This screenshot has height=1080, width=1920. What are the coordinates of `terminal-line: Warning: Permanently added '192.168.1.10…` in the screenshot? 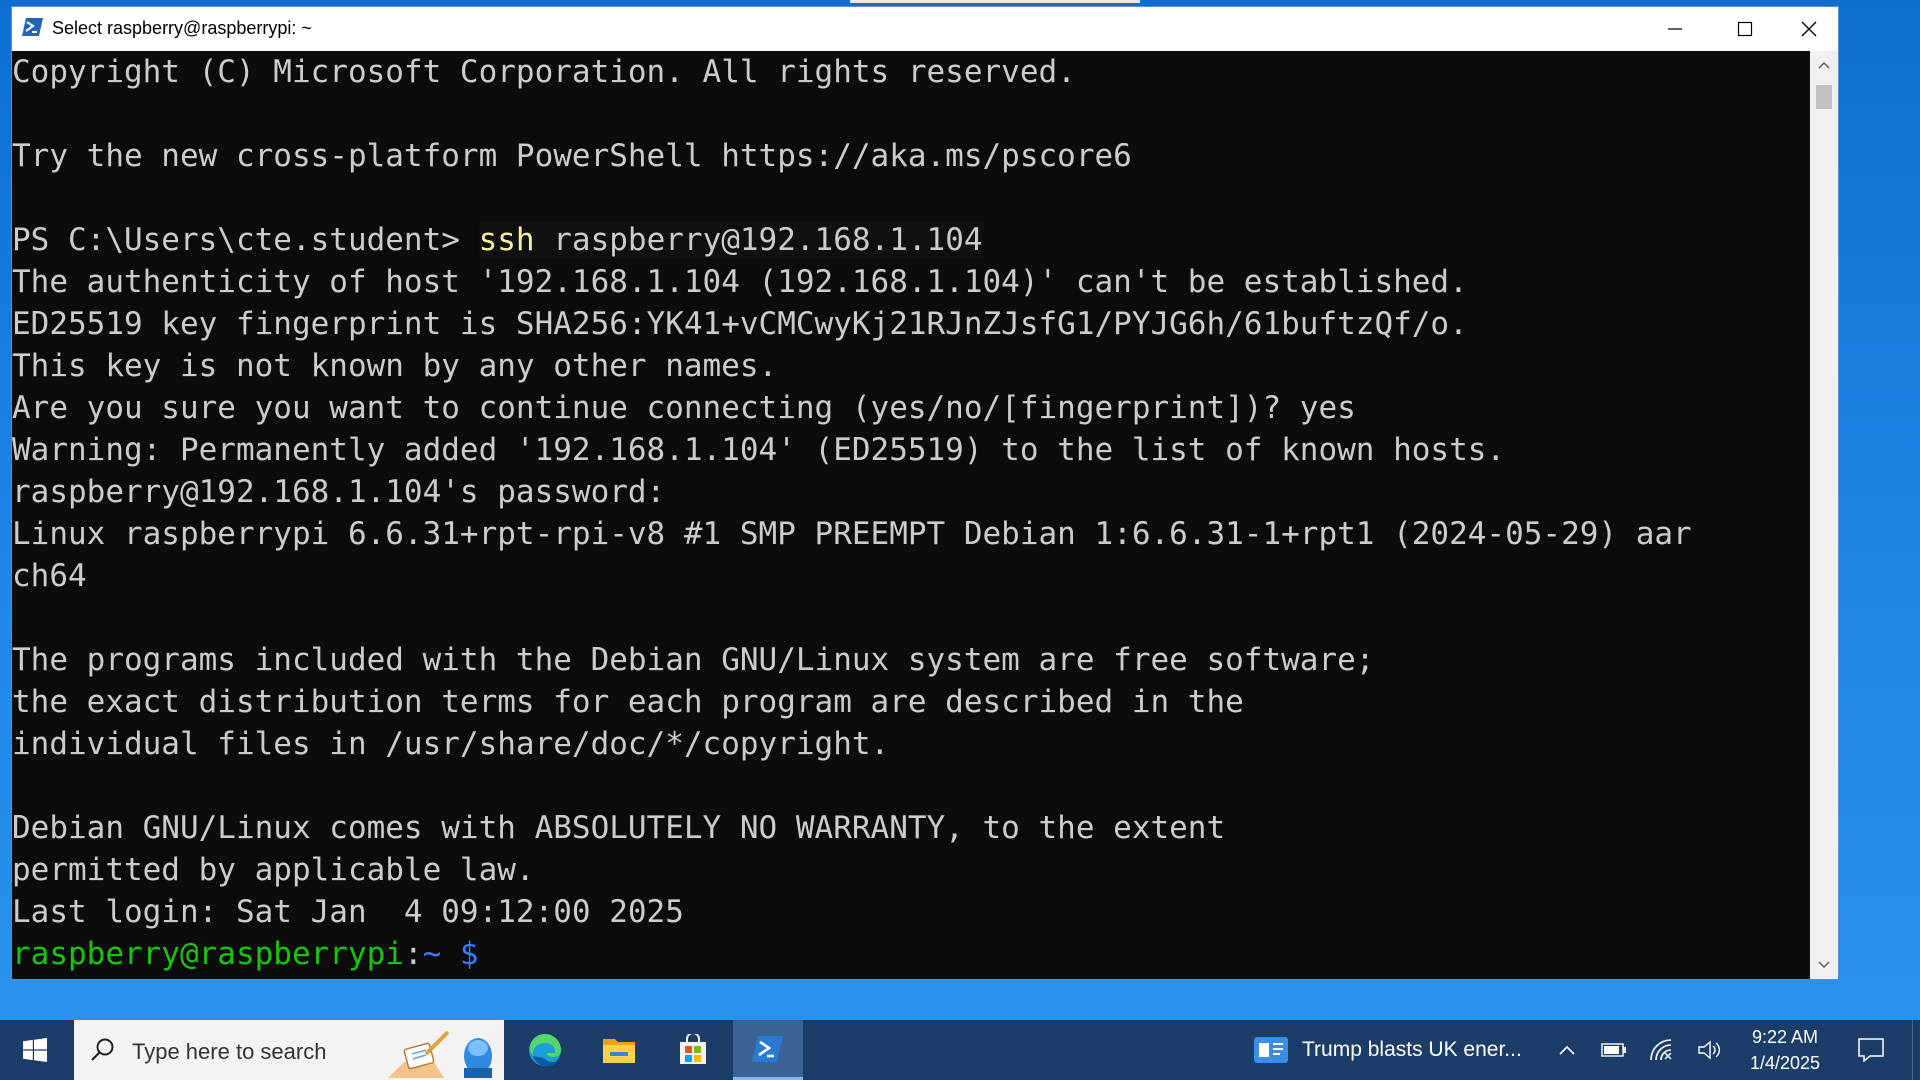 It's located at (759, 450).